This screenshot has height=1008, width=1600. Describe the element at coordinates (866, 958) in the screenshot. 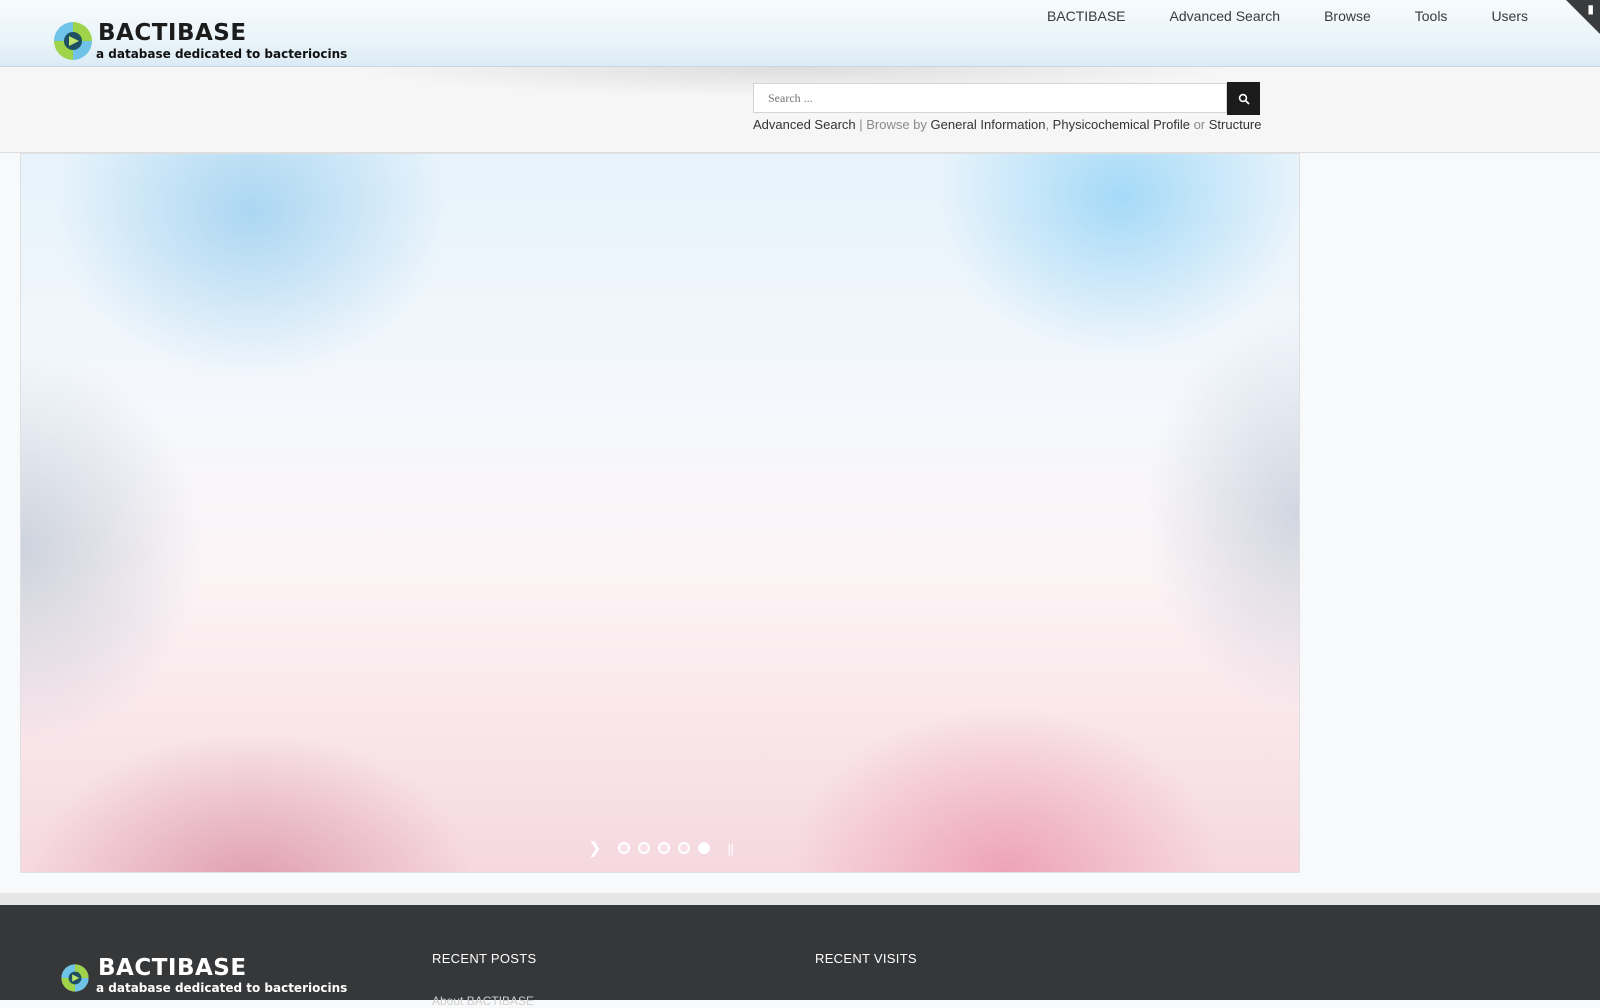

I see `recent-visits-title: RECENT VISITS` at that location.